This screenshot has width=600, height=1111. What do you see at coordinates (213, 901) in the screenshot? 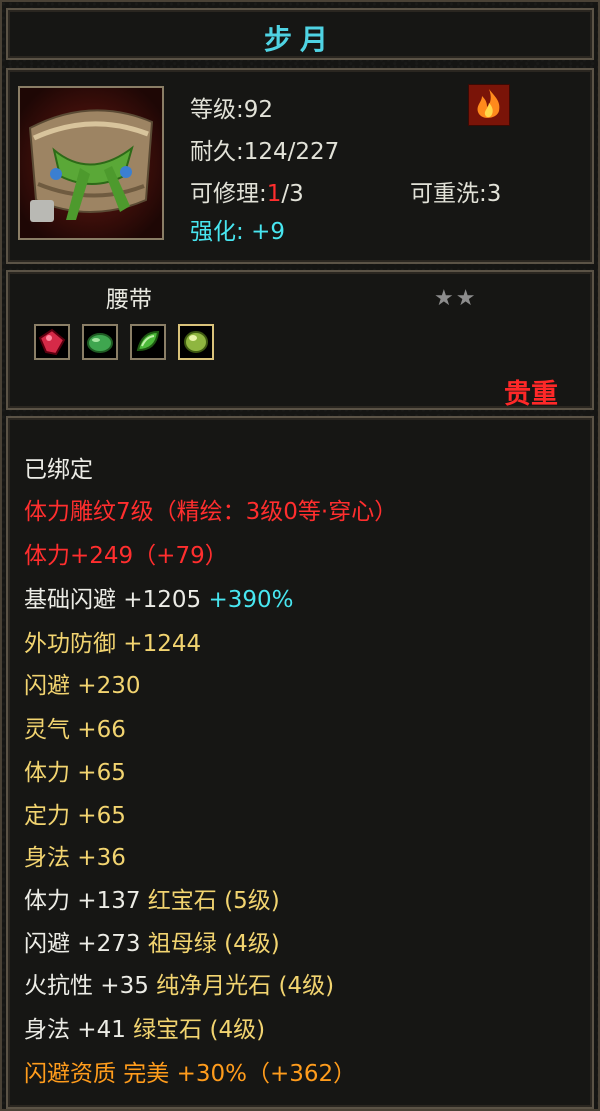
I see `gem-name: 红宝石 (5级)` at bounding box center [213, 901].